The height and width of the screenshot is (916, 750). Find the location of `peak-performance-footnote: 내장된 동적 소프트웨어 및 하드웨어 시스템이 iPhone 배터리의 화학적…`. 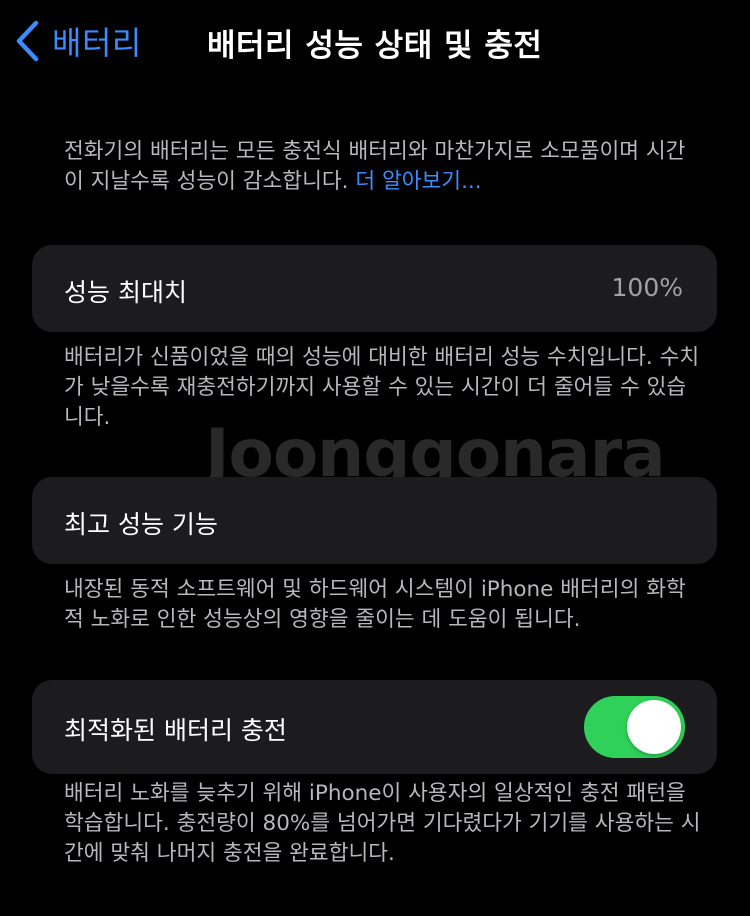

peak-performance-footnote: 내장된 동적 소프트웨어 및 하드웨어 시스템이 iPhone 배터리의 화학적… is located at coordinates (375, 604).